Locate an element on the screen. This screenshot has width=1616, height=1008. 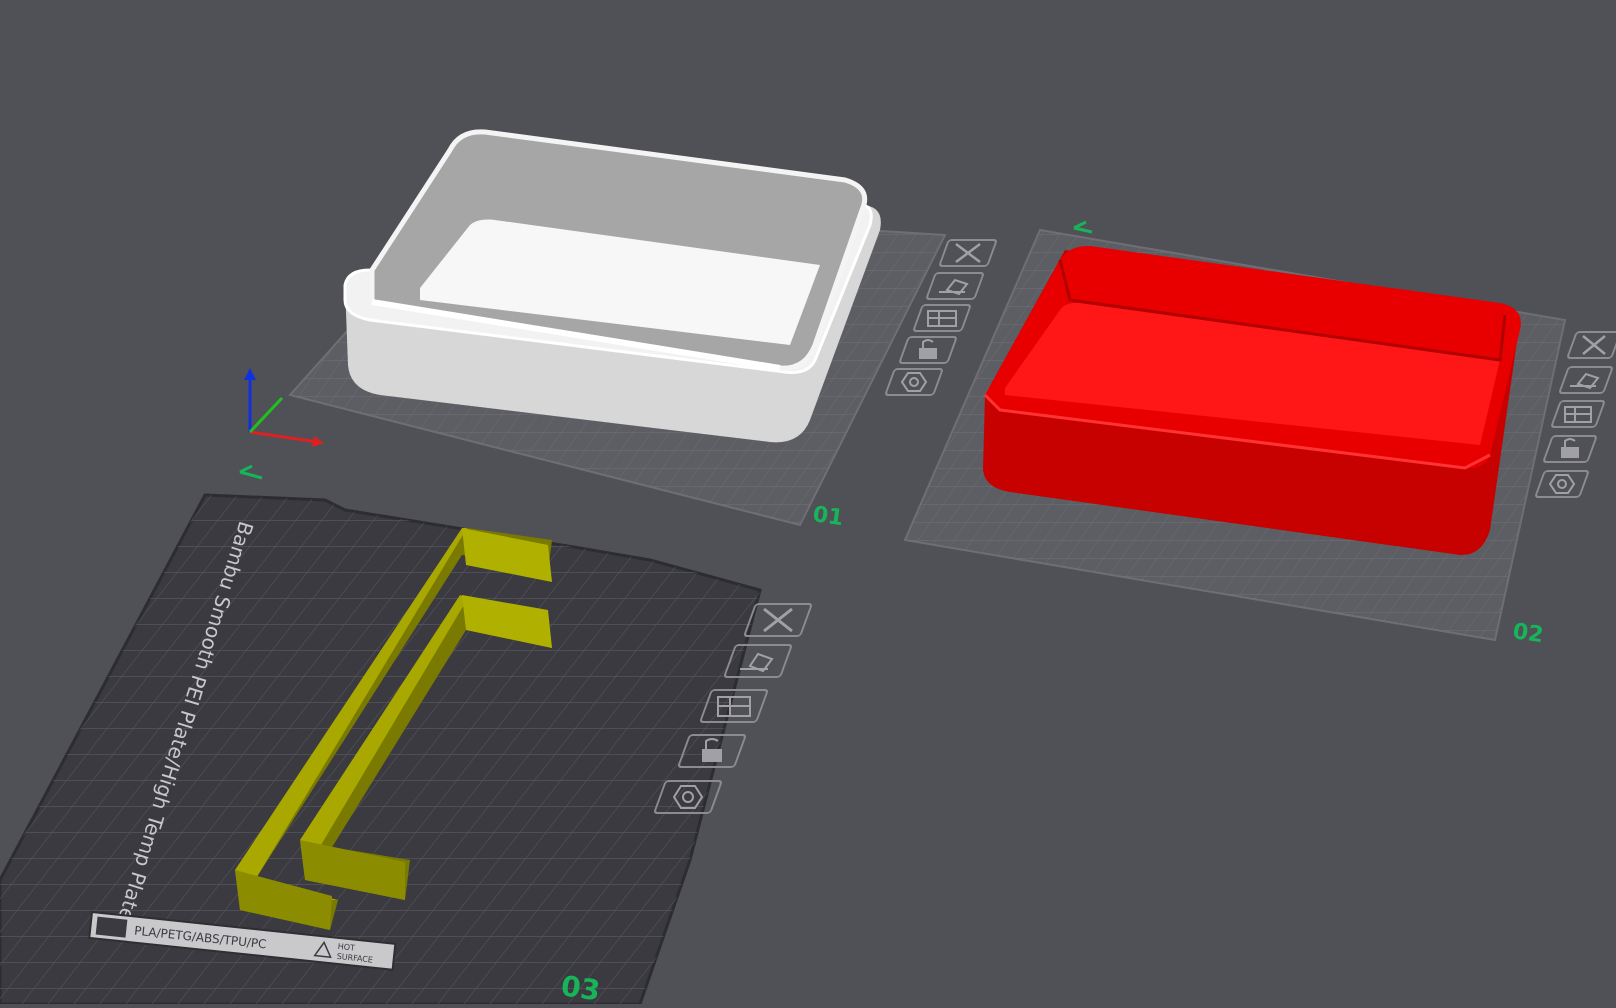
plate-03-footer-warning-1: HOT is located at coordinates (346, 947).